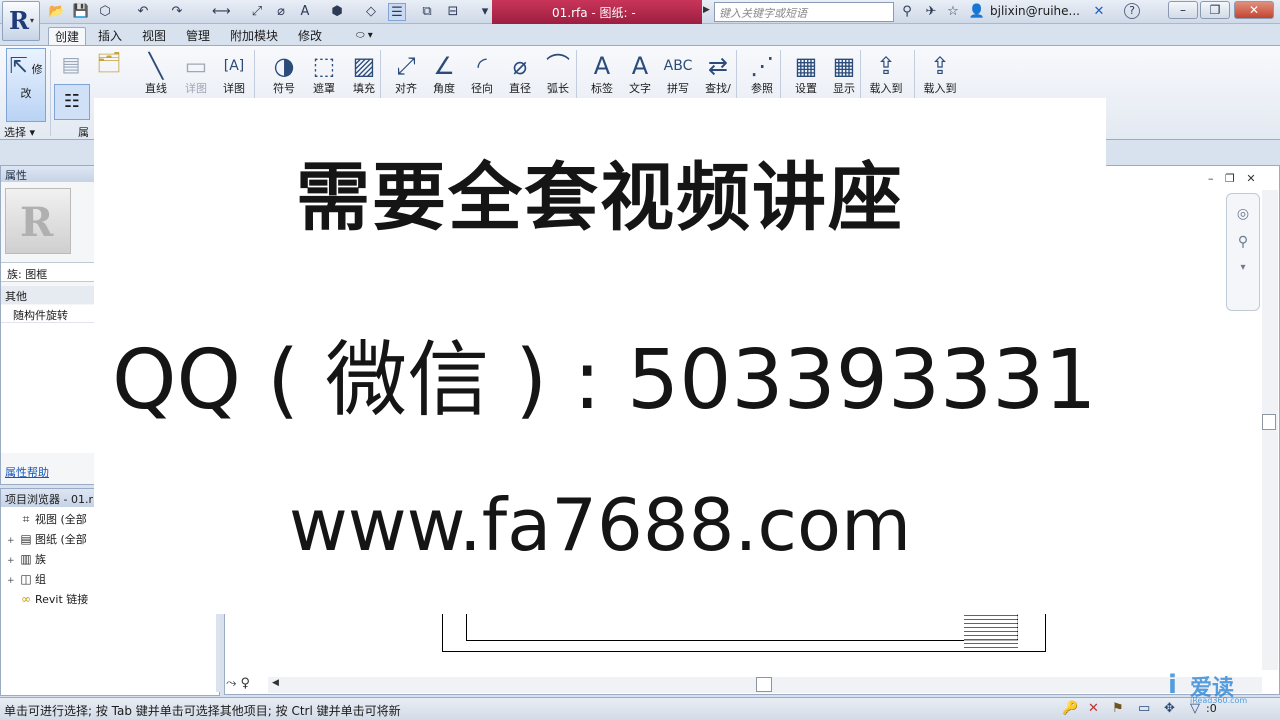 The width and height of the screenshot is (1280, 720). Describe the element at coordinates (257, 12) in the screenshot. I see `dimension-icon: ⤢` at that location.